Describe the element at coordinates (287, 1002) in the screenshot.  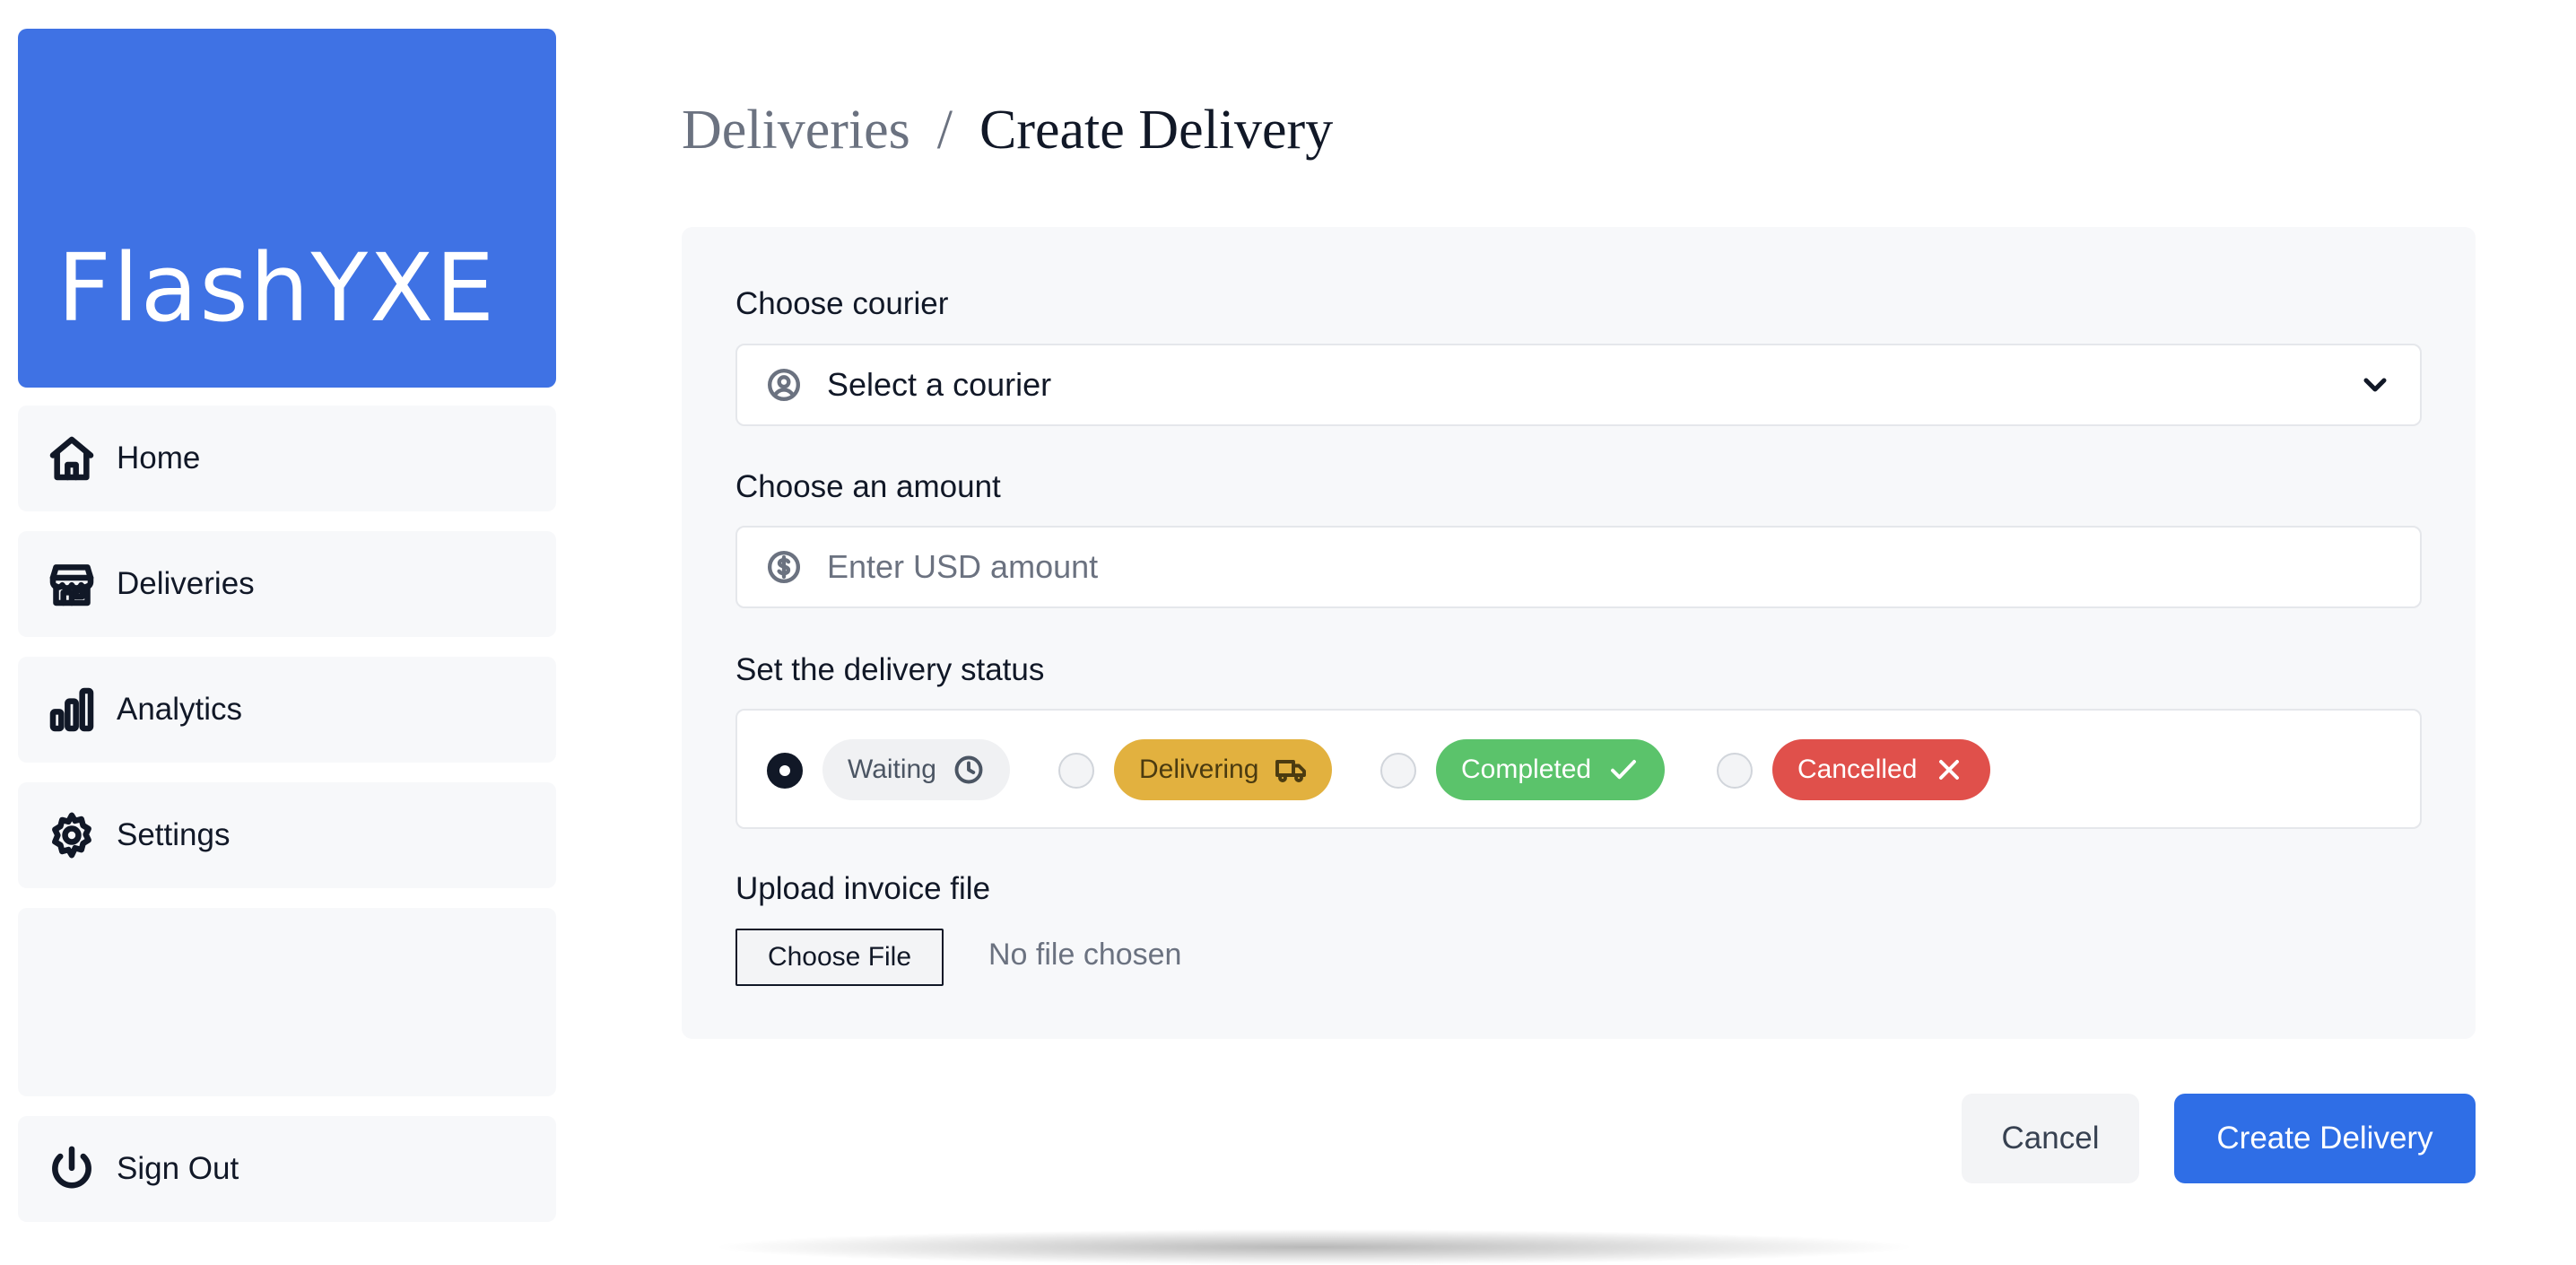
I see `sidebar-spacer` at that location.